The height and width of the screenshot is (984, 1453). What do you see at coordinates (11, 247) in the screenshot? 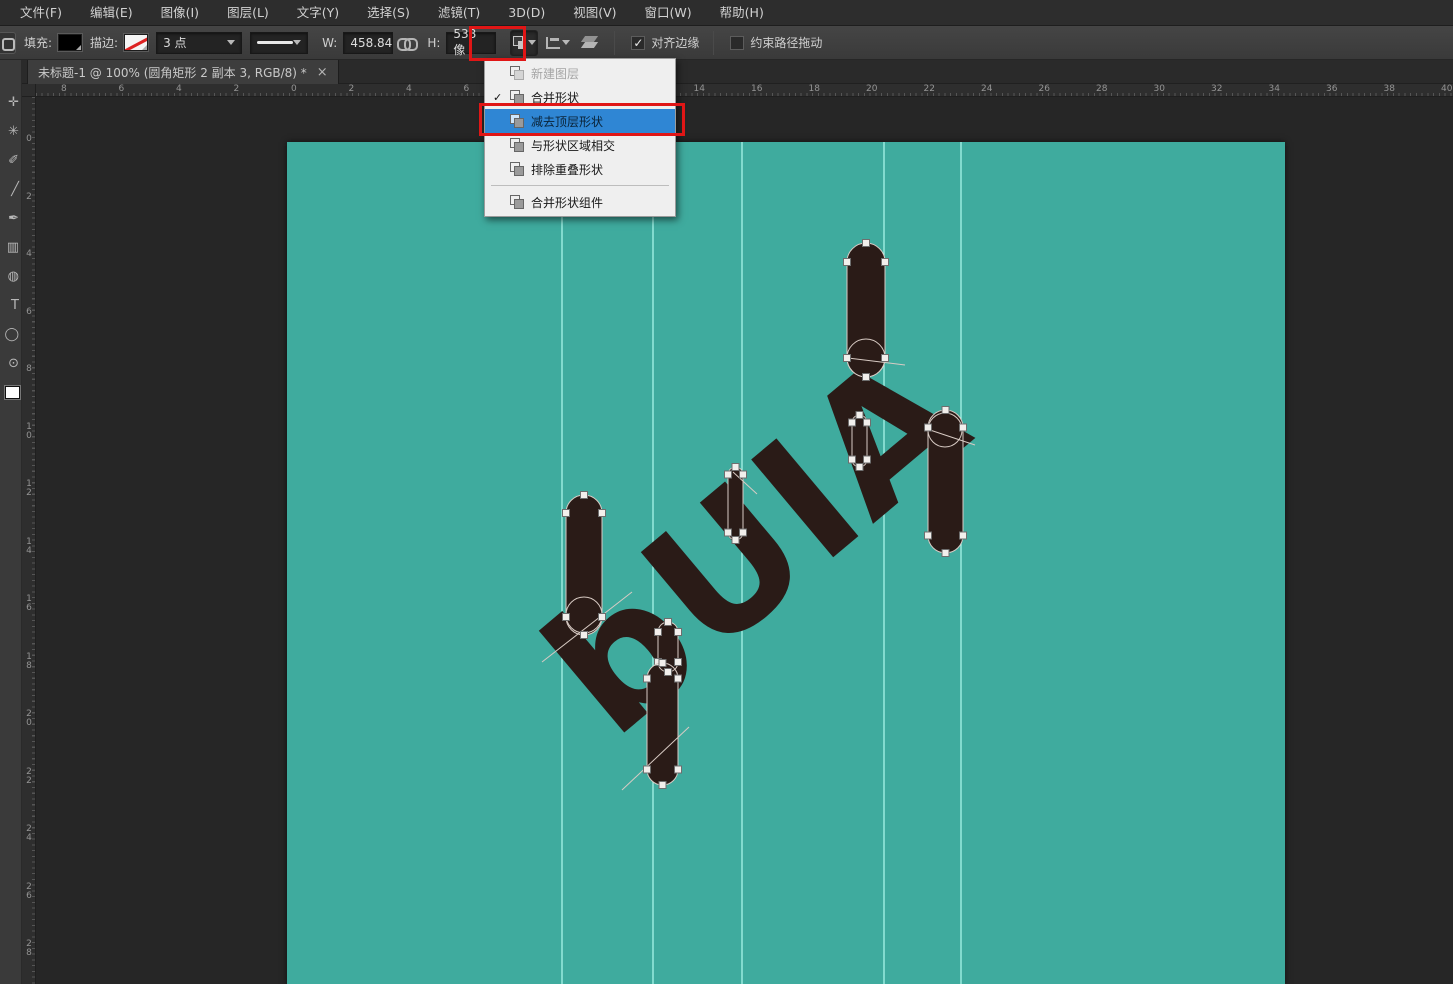
I see `gradient-tool: ▥` at bounding box center [11, 247].